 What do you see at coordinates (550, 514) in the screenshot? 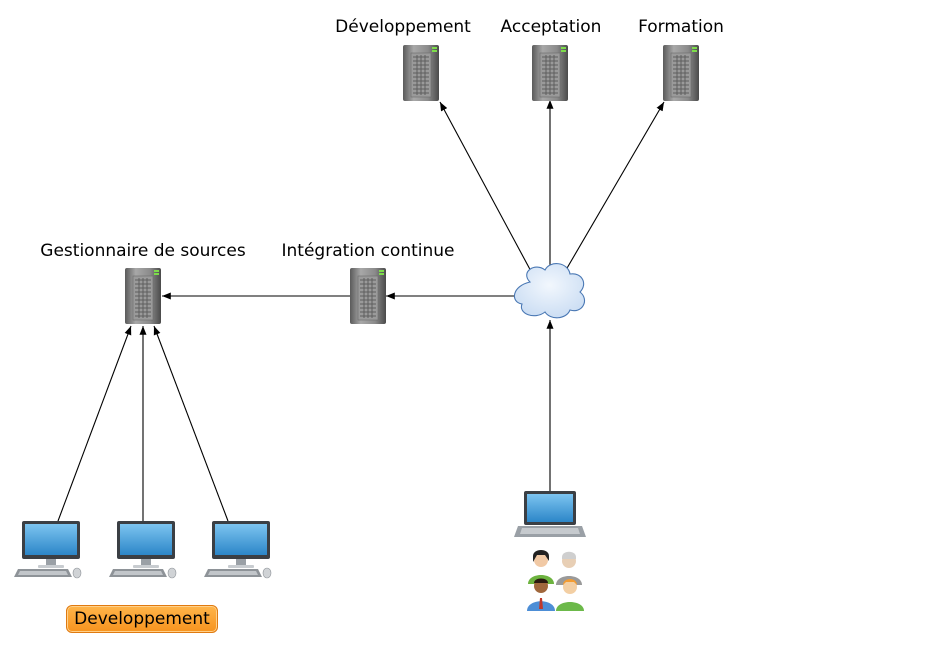
I see `laptop-icon` at bounding box center [550, 514].